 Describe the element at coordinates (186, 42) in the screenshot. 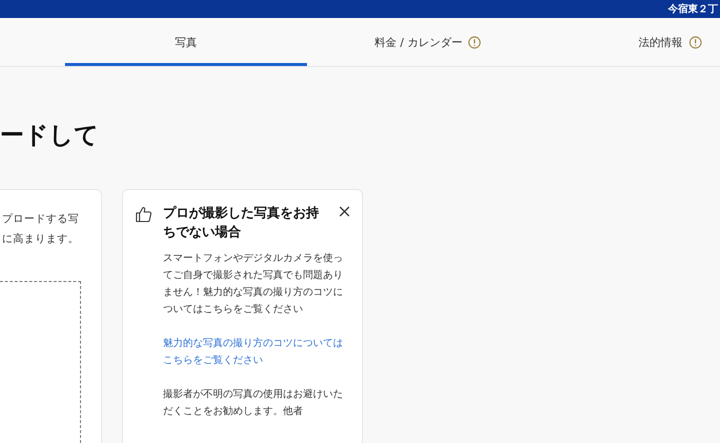

I see `tab: 写真` at that location.